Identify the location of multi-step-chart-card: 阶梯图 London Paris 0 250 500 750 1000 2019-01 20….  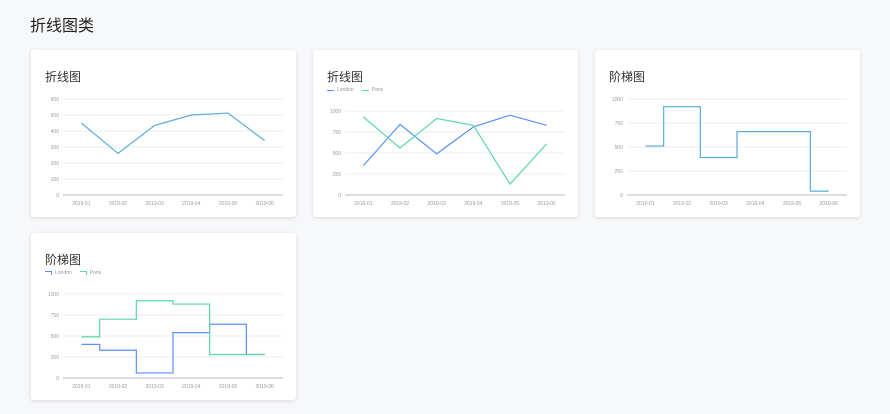
(163, 316).